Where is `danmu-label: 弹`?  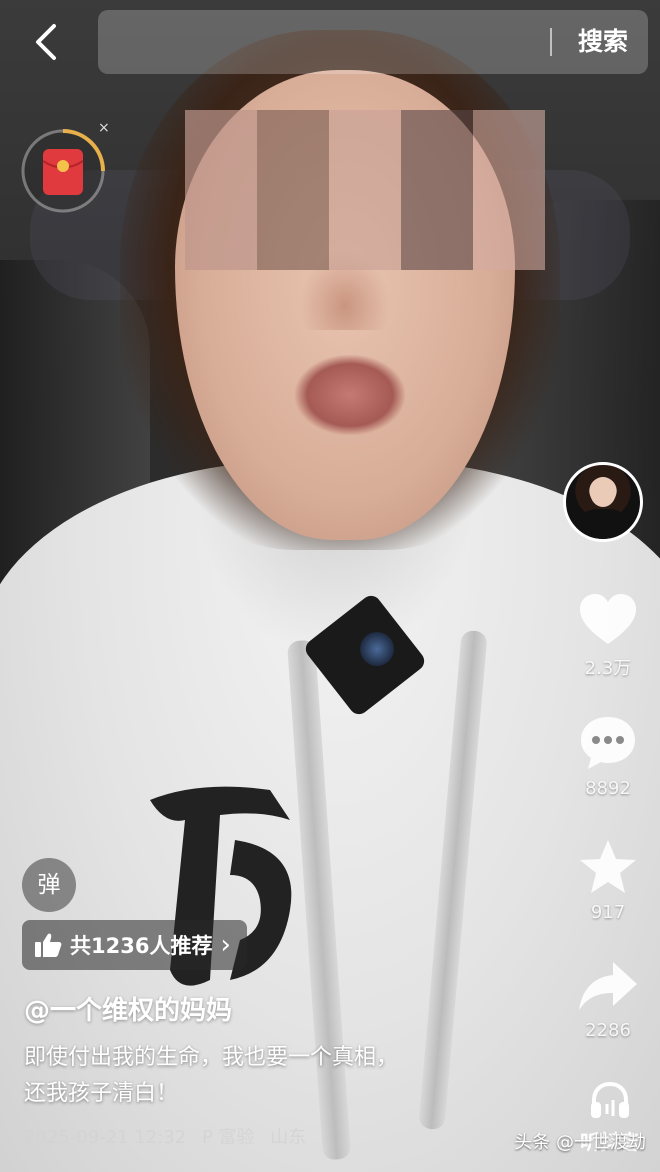
danmu-label: 弹 is located at coordinates (49, 885).